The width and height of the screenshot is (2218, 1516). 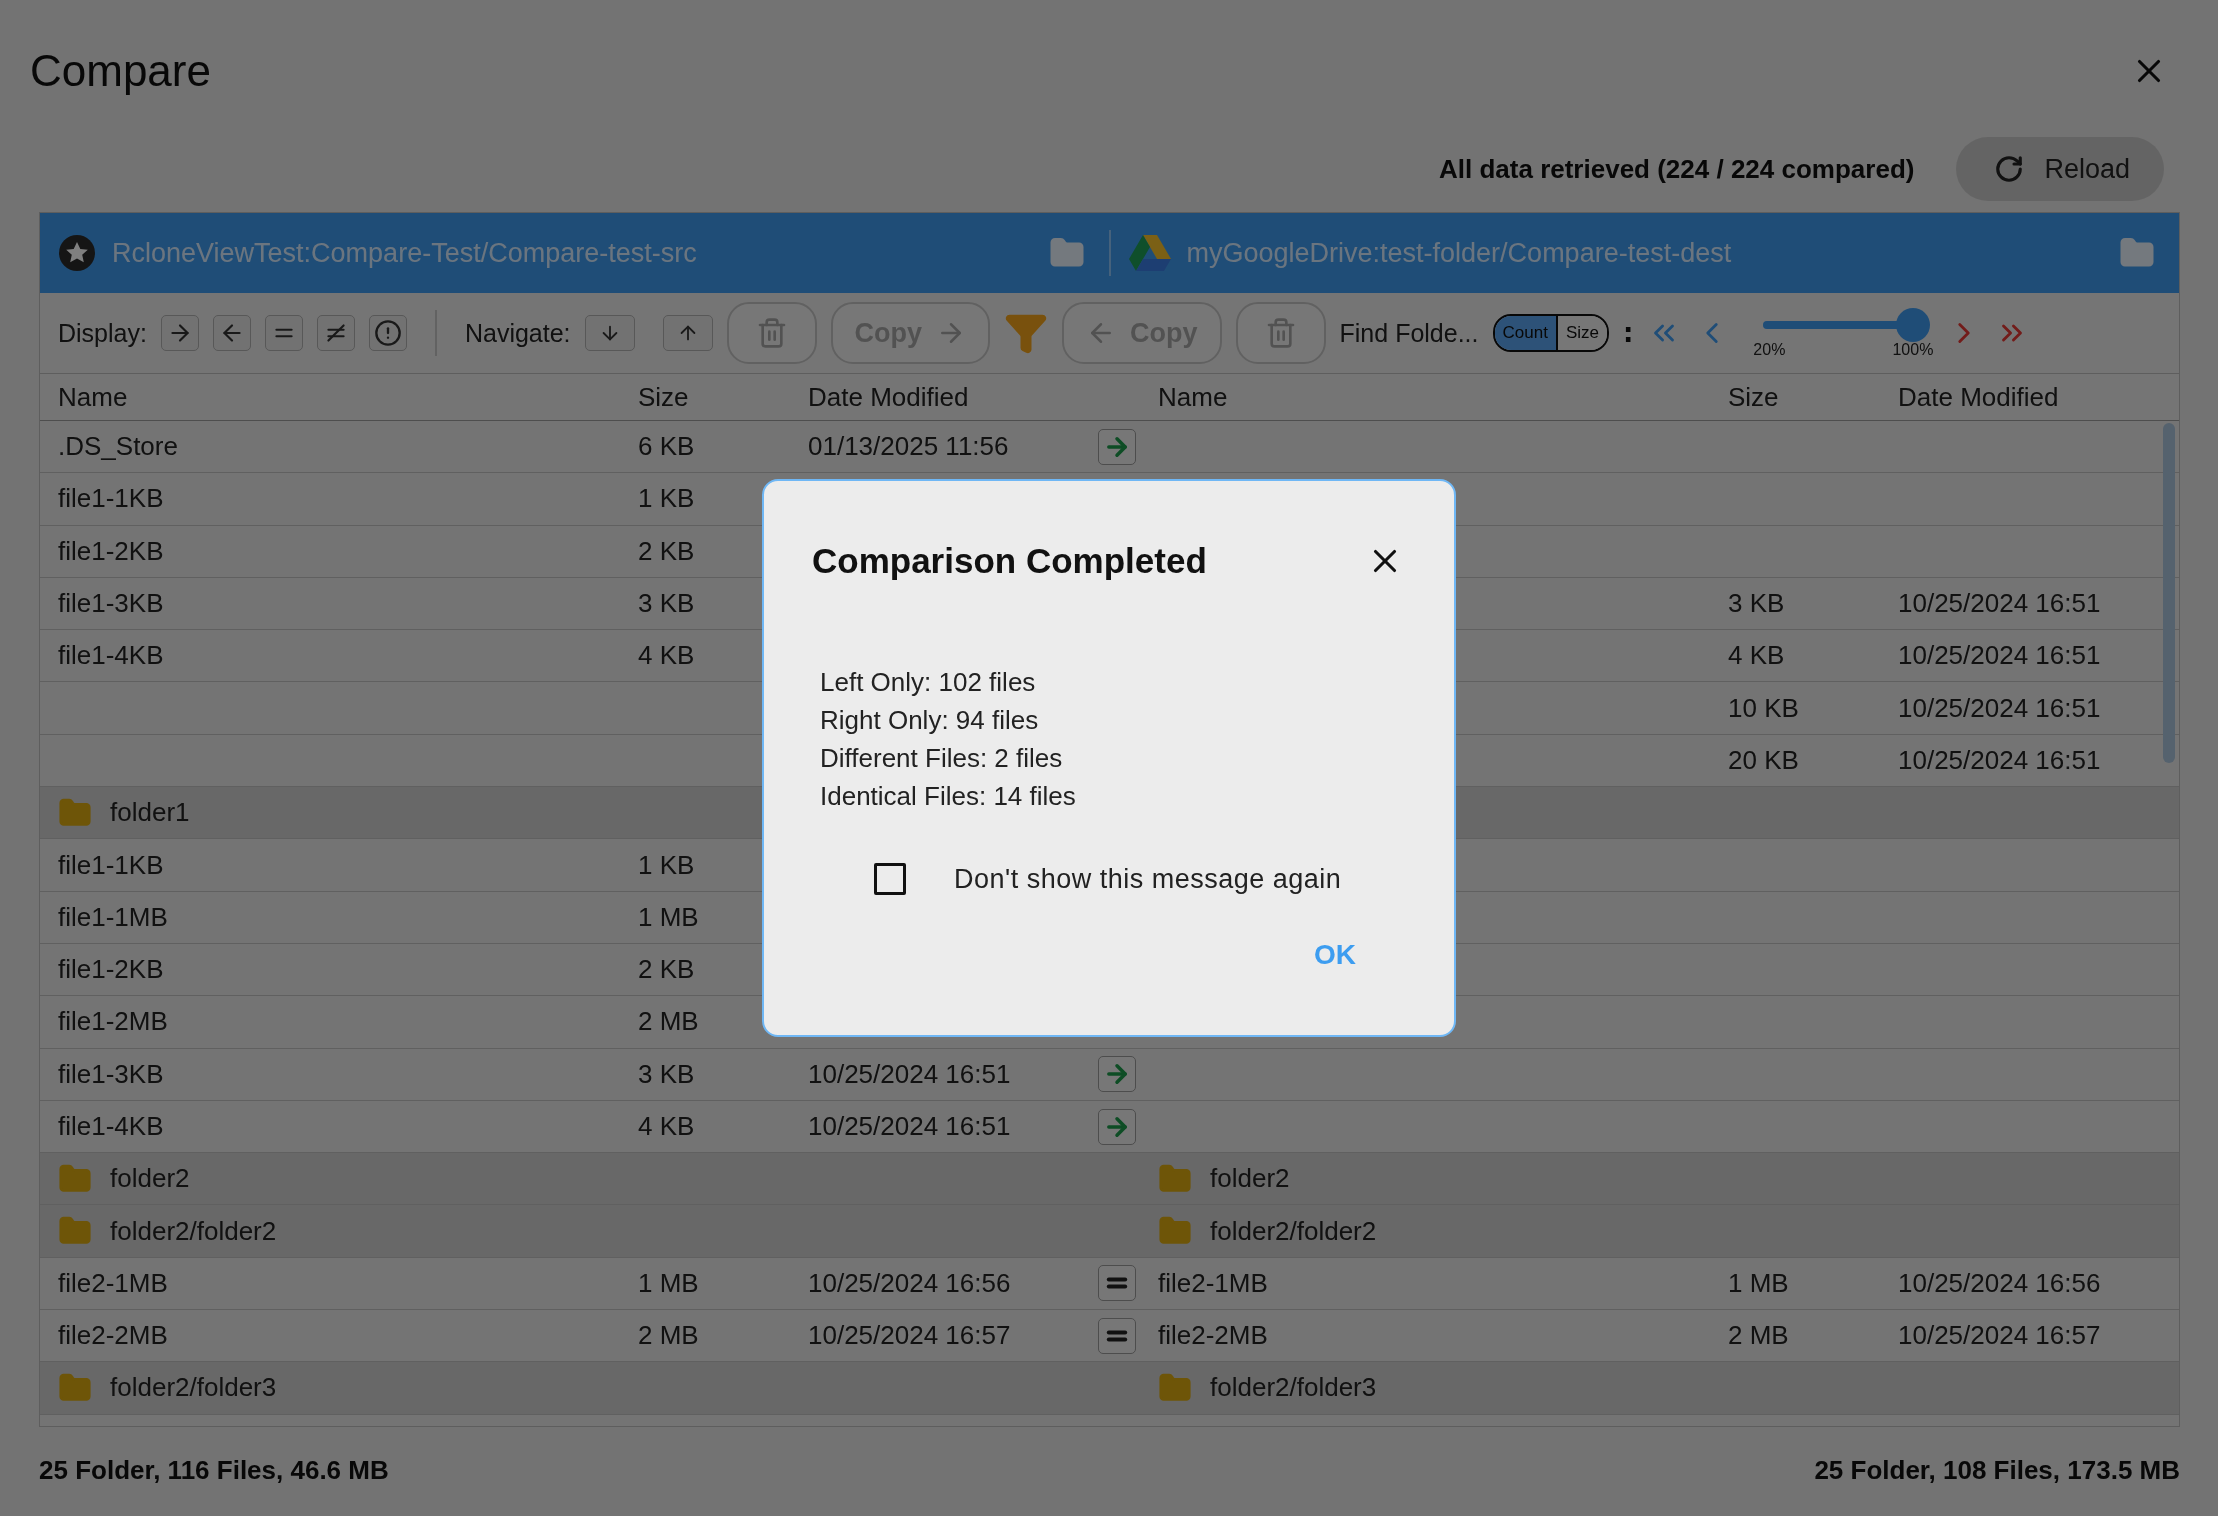 I want to click on dialog-title: Comparison Completed, so click(x=1009, y=561).